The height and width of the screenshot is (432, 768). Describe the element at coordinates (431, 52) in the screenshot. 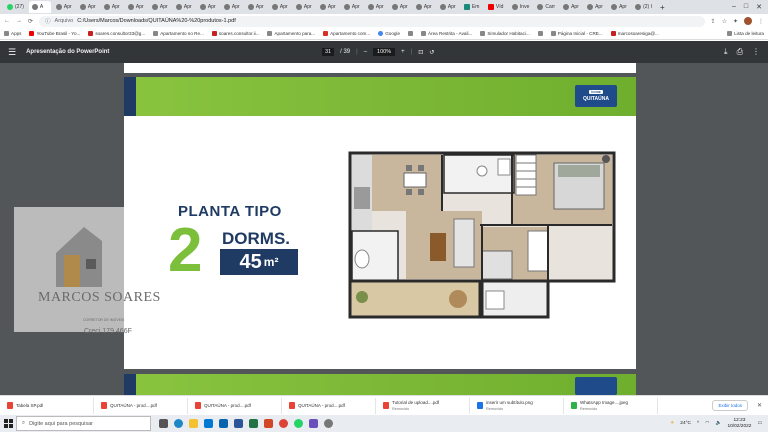

I see `rotate-icon: ↺` at that location.